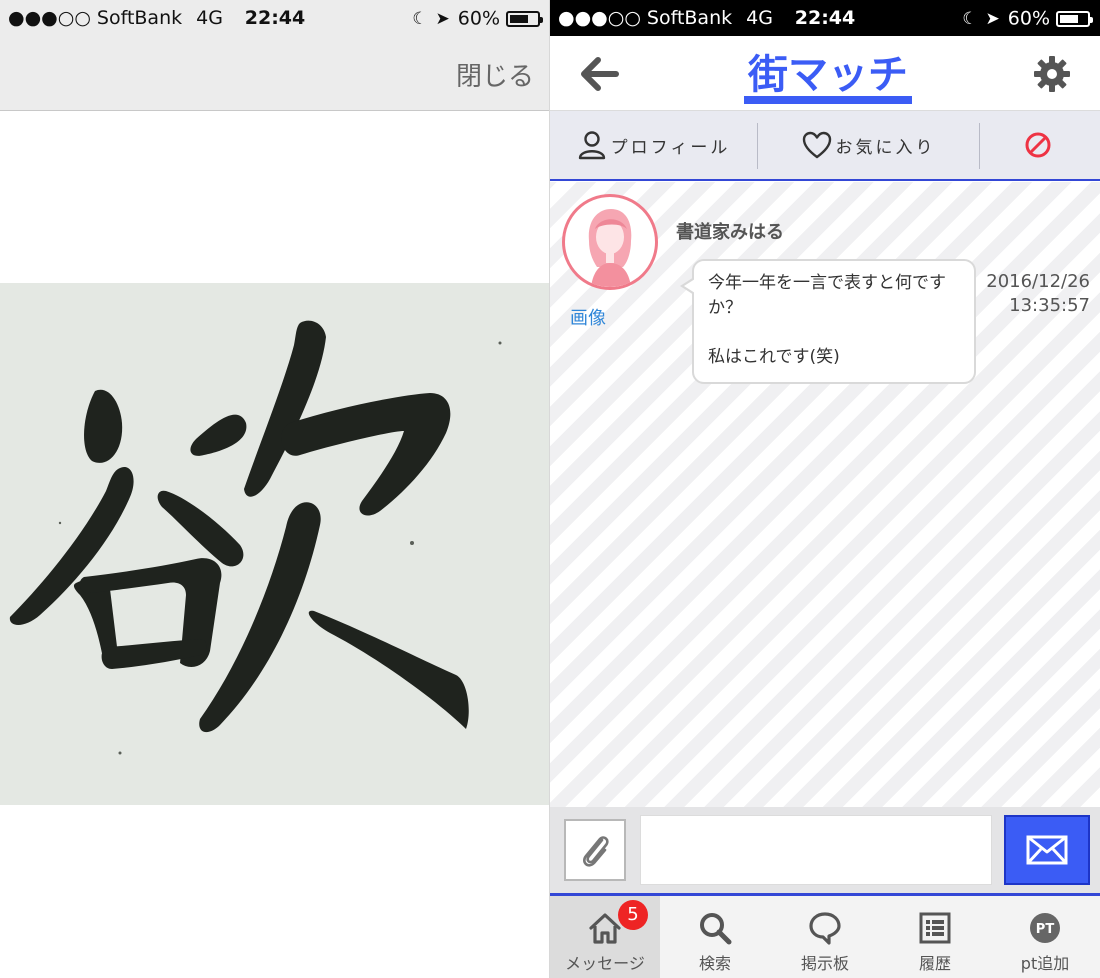 This screenshot has width=1100, height=978. I want to click on gear-icon, so click(1052, 74).